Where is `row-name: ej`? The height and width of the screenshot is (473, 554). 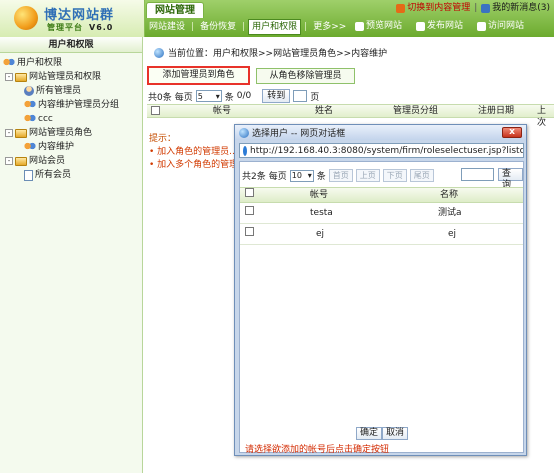
row-name: ej is located at coordinates (452, 234).